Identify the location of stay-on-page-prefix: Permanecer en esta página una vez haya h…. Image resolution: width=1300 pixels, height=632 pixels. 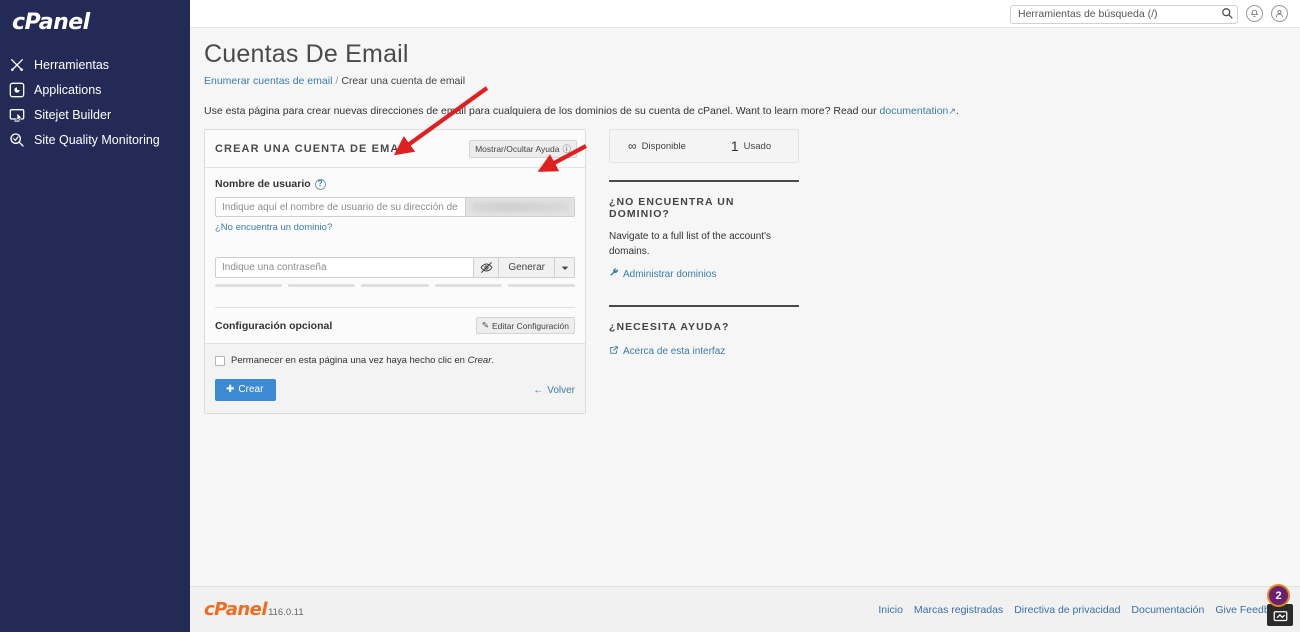
(348, 360).